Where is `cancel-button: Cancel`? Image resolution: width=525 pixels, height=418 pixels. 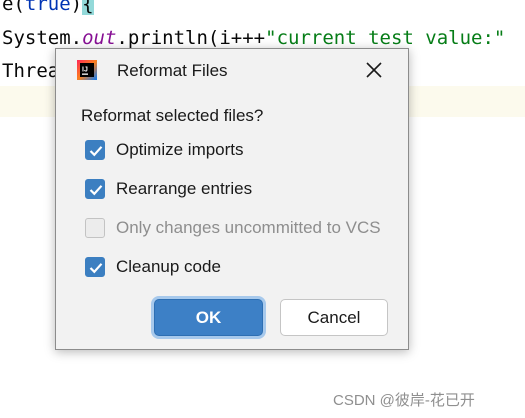 cancel-button: Cancel is located at coordinates (334, 317).